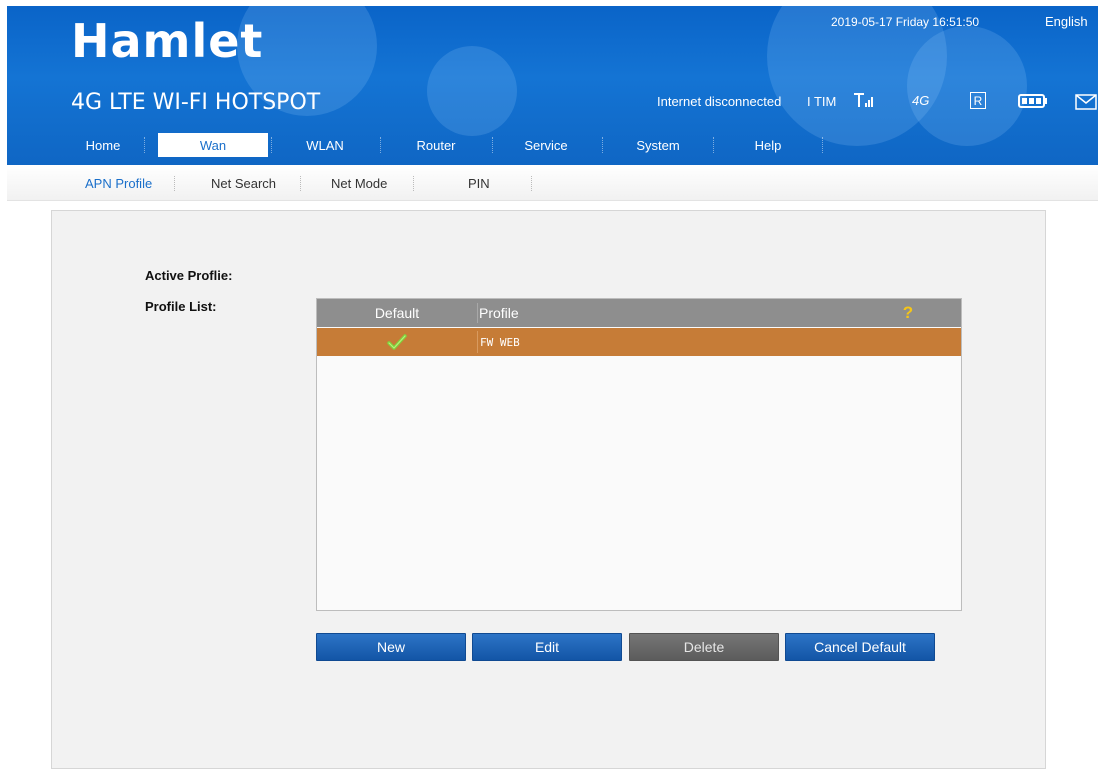  What do you see at coordinates (547, 647) in the screenshot?
I see `edit-button: Edit` at bounding box center [547, 647].